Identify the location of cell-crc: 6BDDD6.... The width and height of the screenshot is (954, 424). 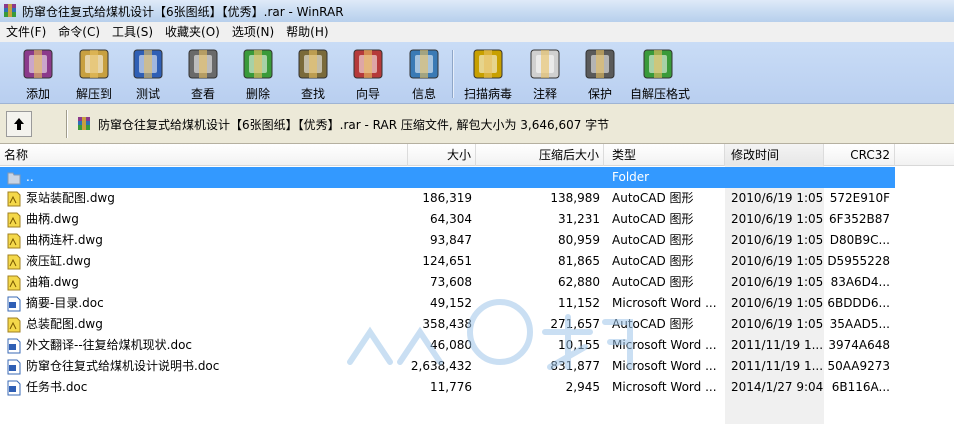
(858, 303).